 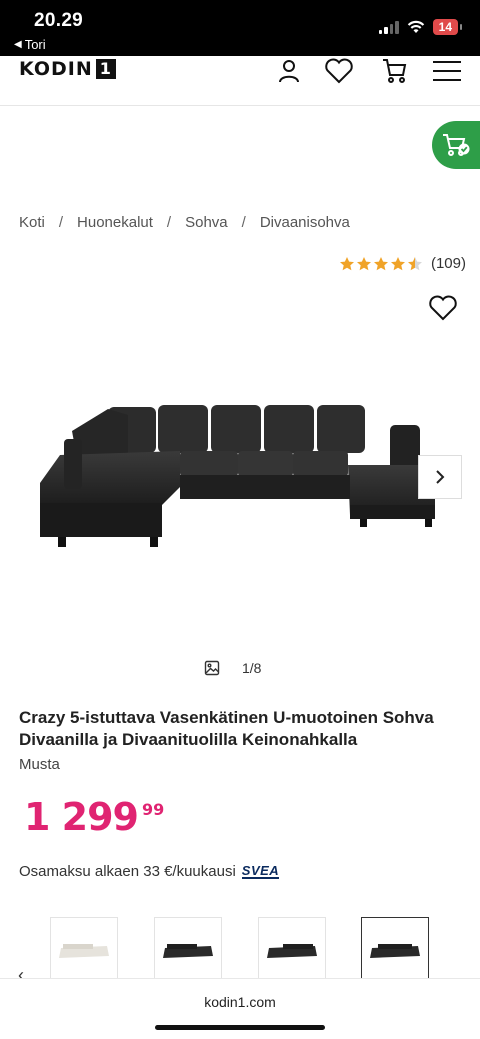 I want to click on site-header: KODIN 1, so click(x=240, y=81).